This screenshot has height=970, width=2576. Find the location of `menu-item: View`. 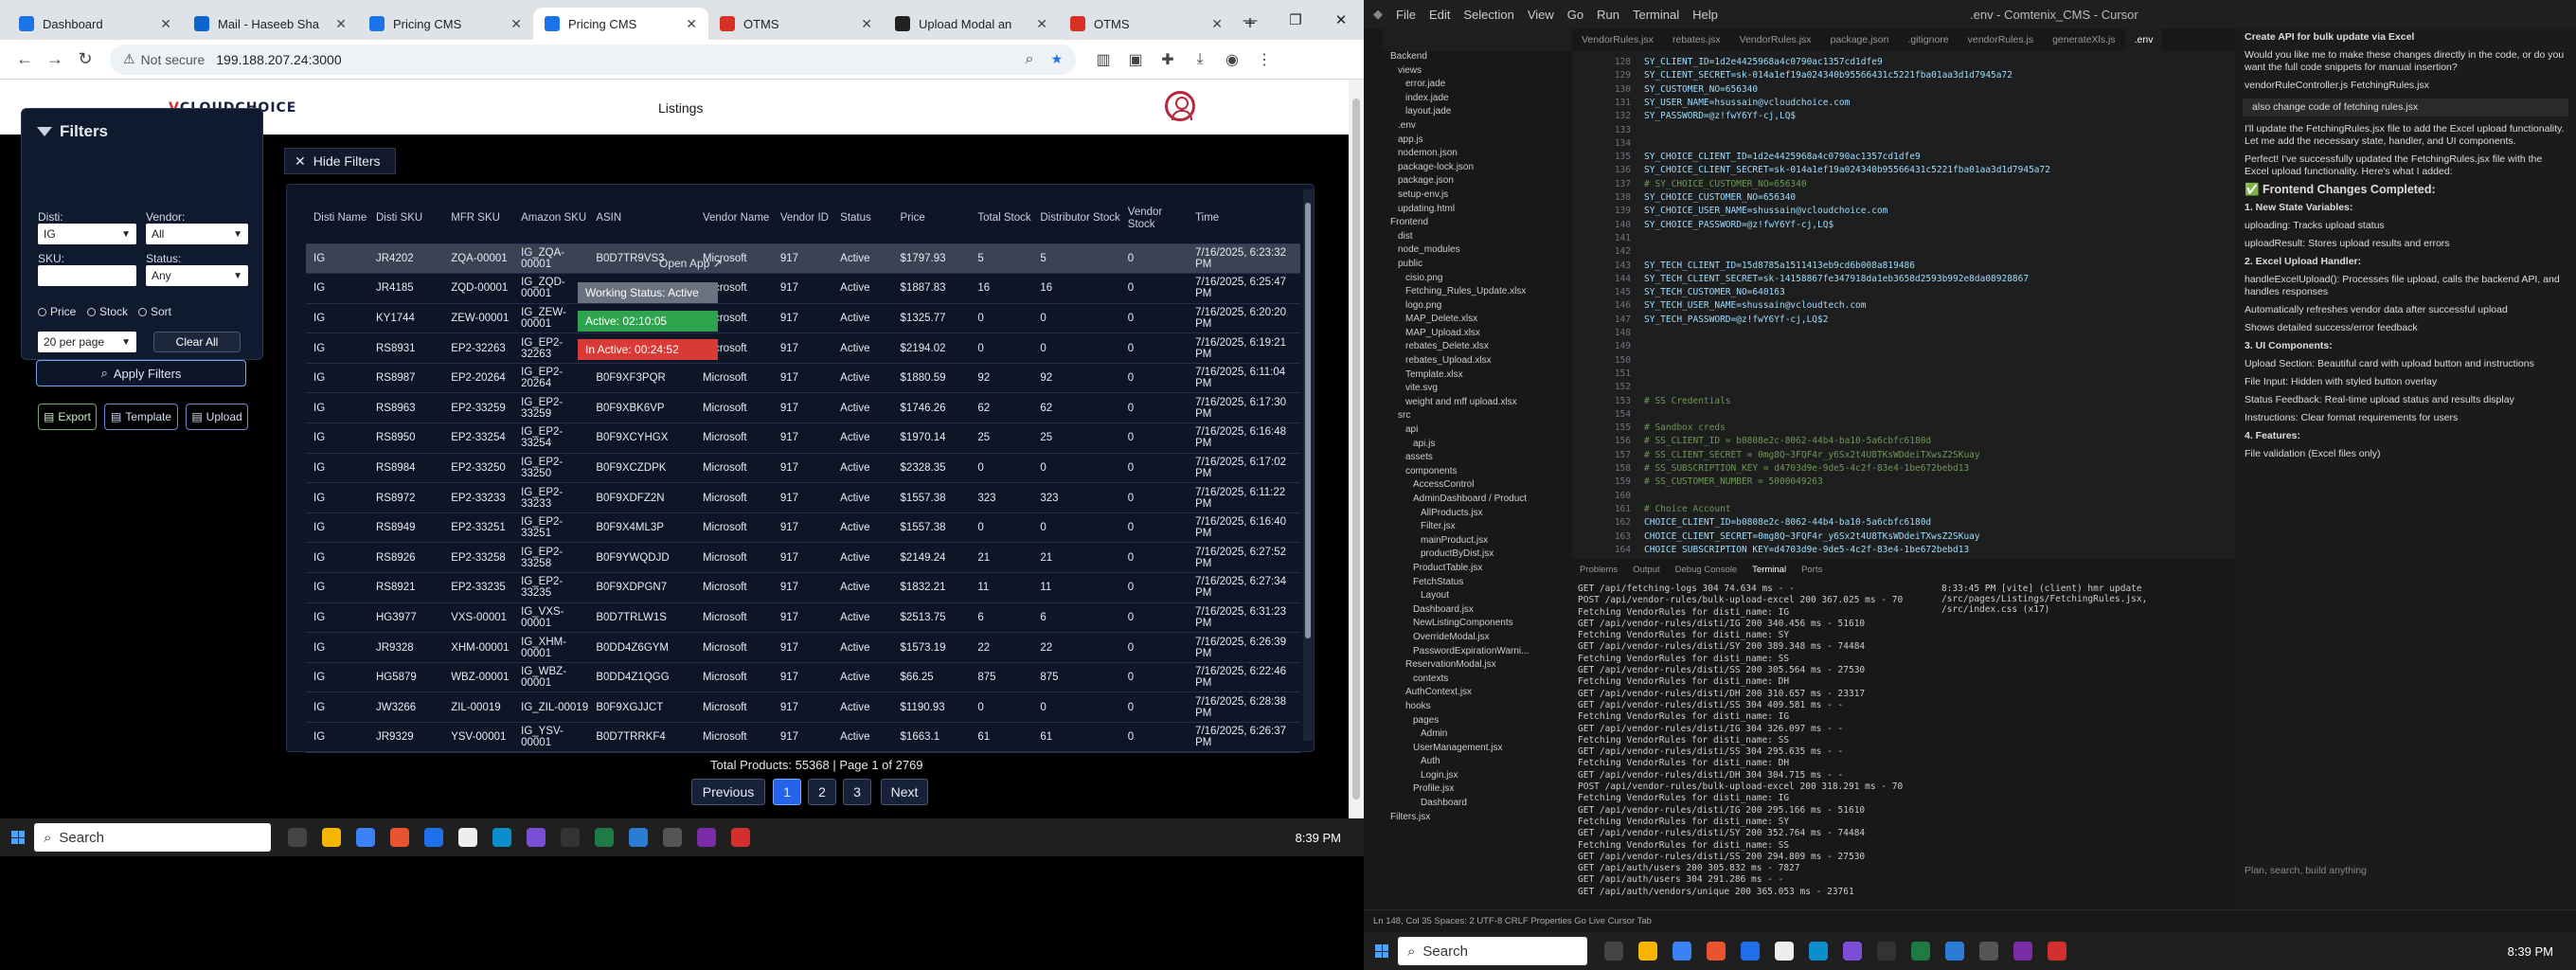

menu-item: View is located at coordinates (1541, 15).